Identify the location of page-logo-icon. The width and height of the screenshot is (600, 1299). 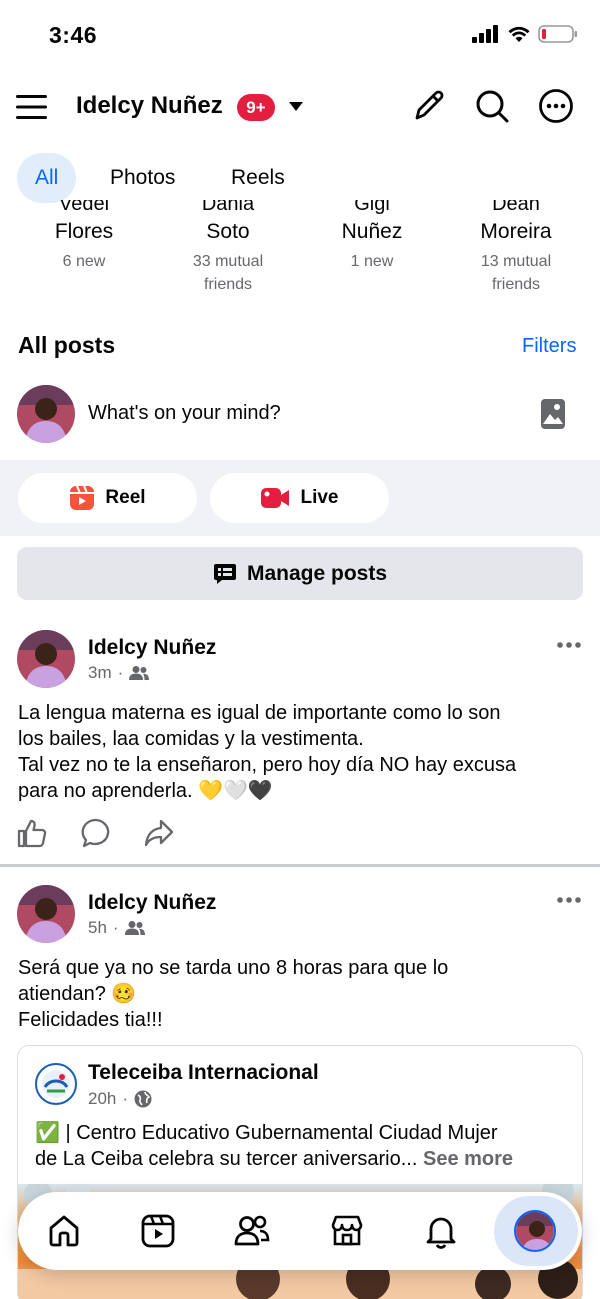
(56, 1084).